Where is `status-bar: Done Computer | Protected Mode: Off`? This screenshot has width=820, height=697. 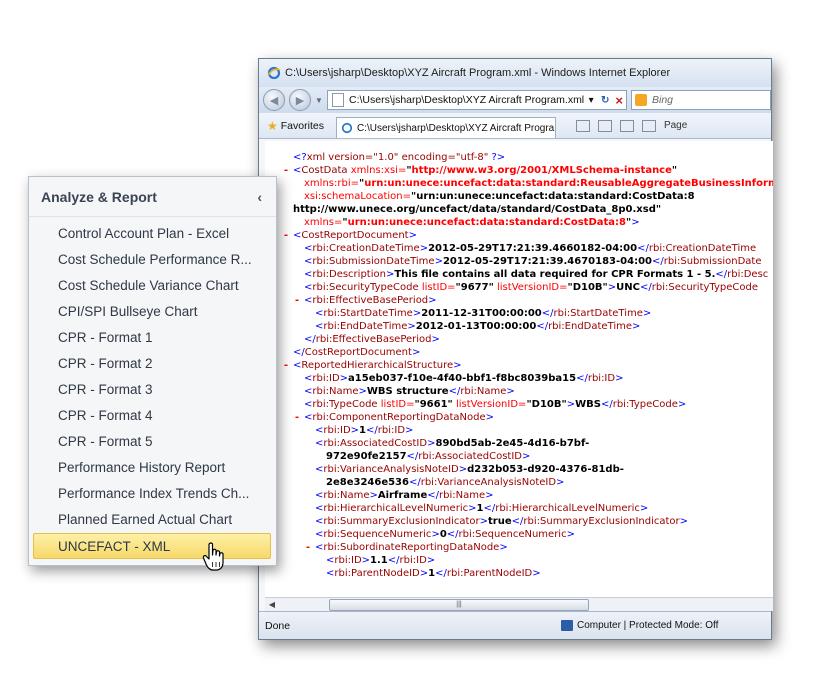 status-bar: Done Computer | Protected Mode: Off is located at coordinates (515, 625).